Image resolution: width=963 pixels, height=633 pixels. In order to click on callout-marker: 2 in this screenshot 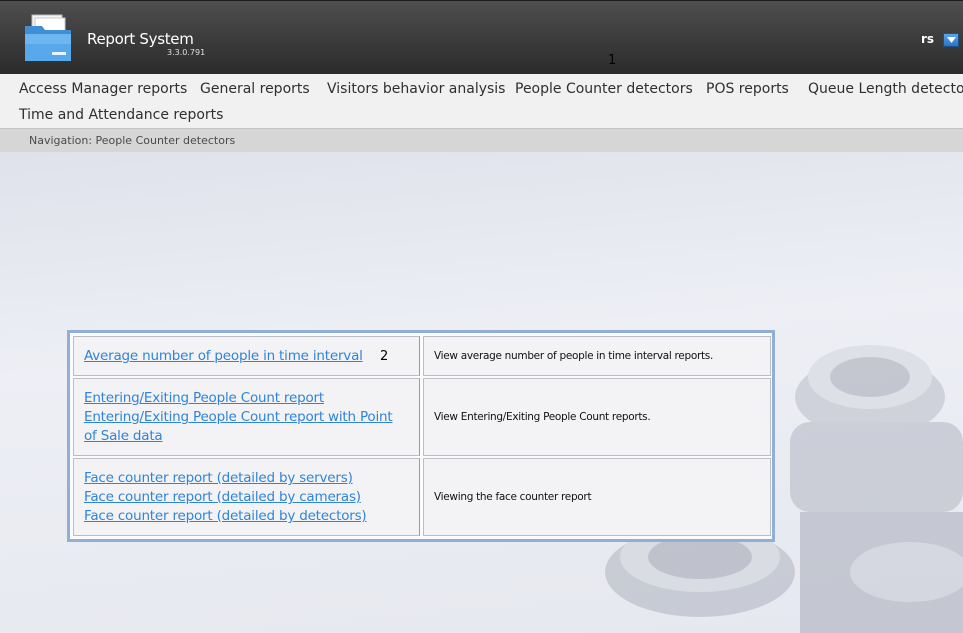, I will do `click(384, 356)`.